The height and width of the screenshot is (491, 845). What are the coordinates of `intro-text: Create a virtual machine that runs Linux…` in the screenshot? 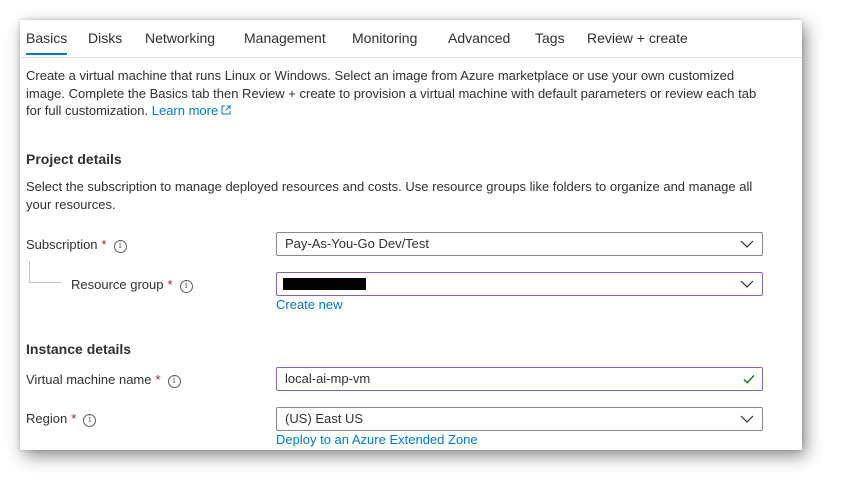 It's located at (398, 93).